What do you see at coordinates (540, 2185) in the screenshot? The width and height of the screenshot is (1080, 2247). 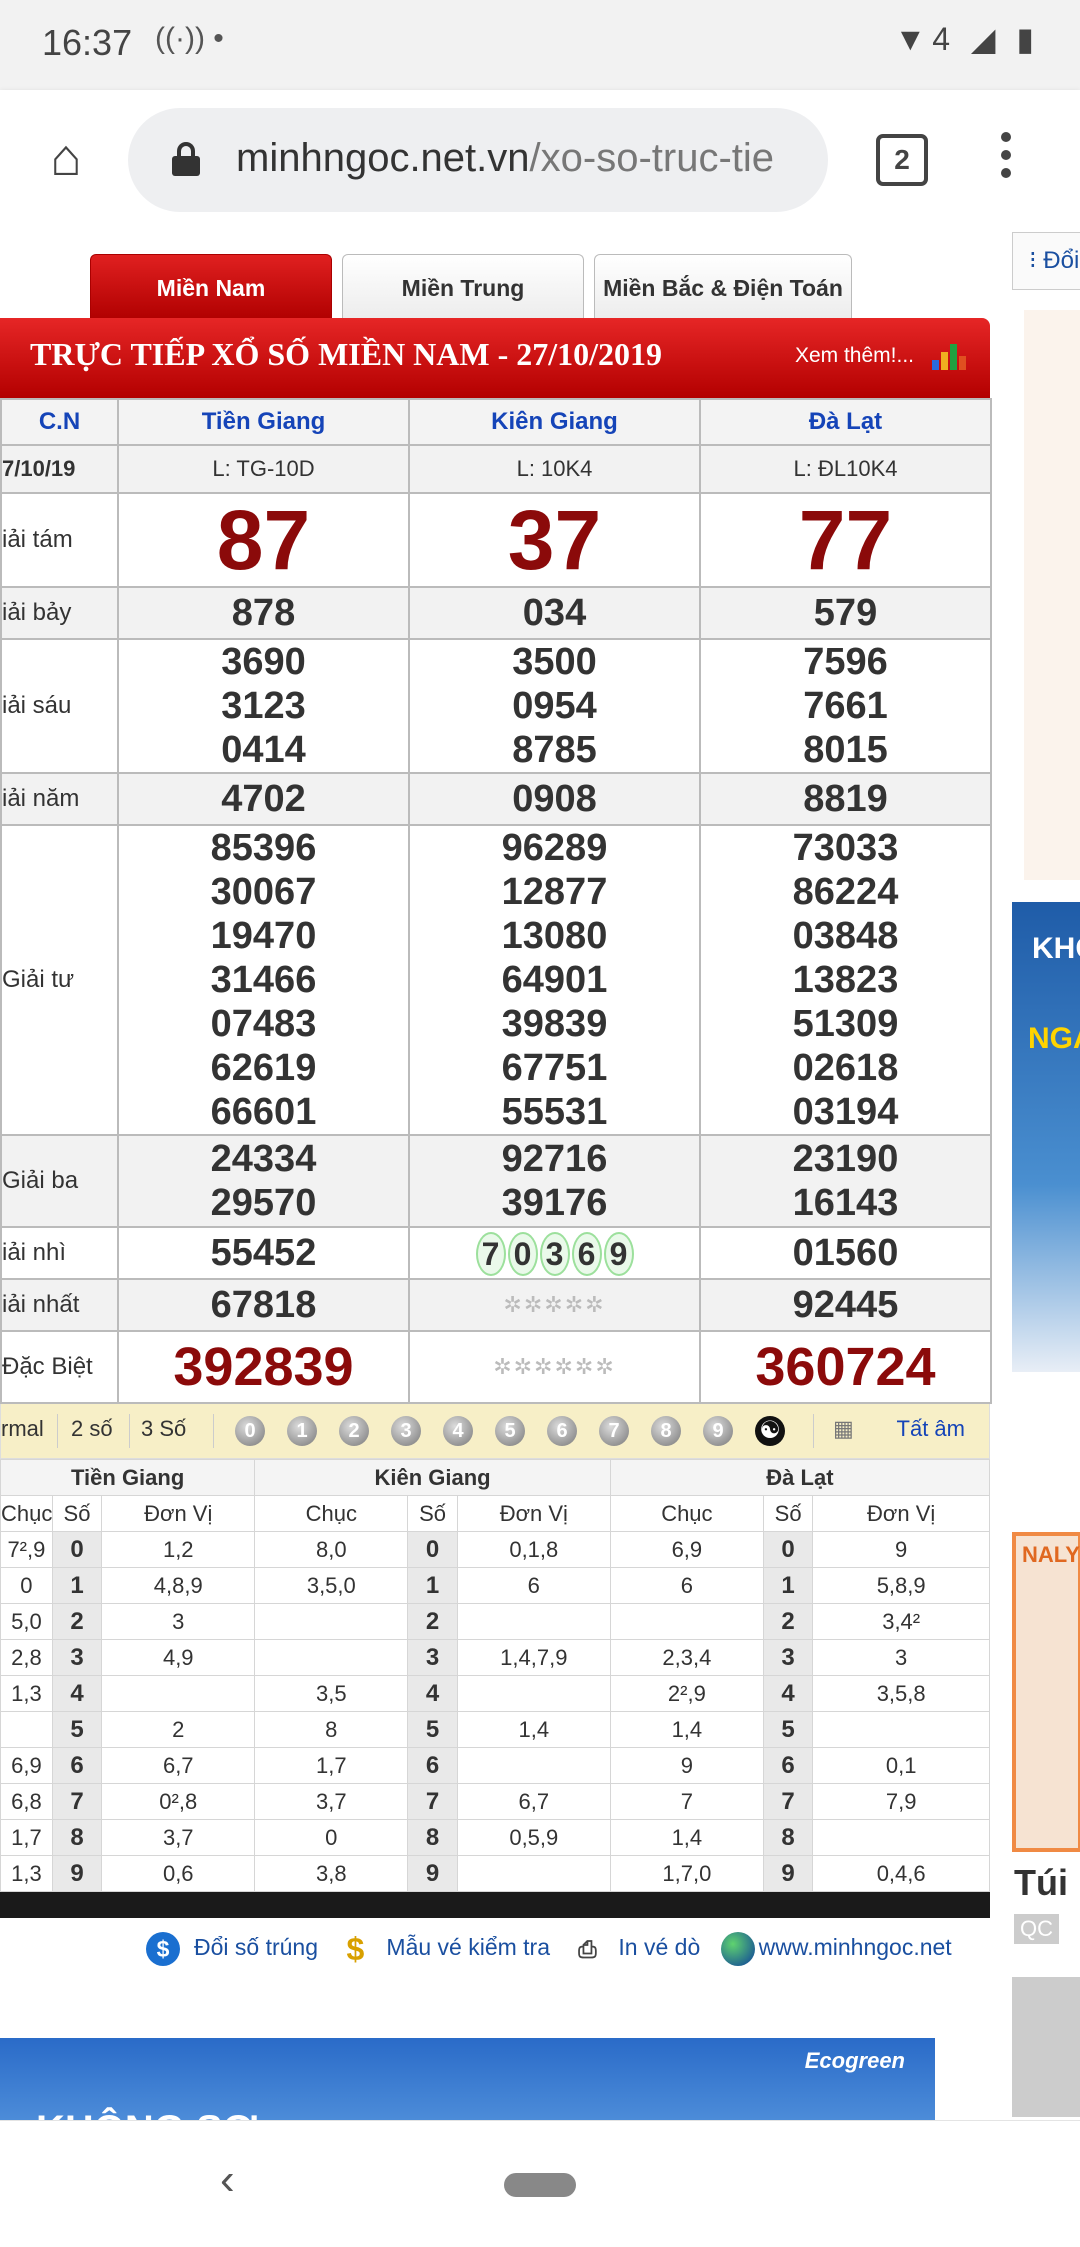 I see `home-pill` at bounding box center [540, 2185].